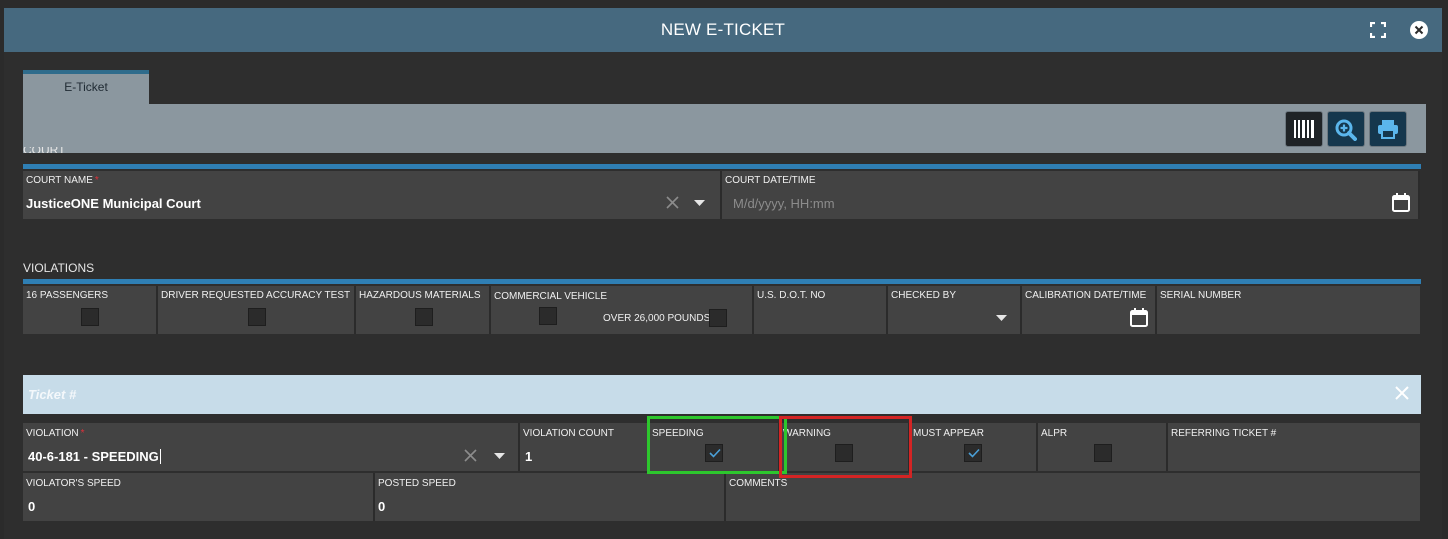 This screenshot has width=1448, height=539. I want to click on court-name-value: JusticeONE Municipal Court, so click(113, 203).